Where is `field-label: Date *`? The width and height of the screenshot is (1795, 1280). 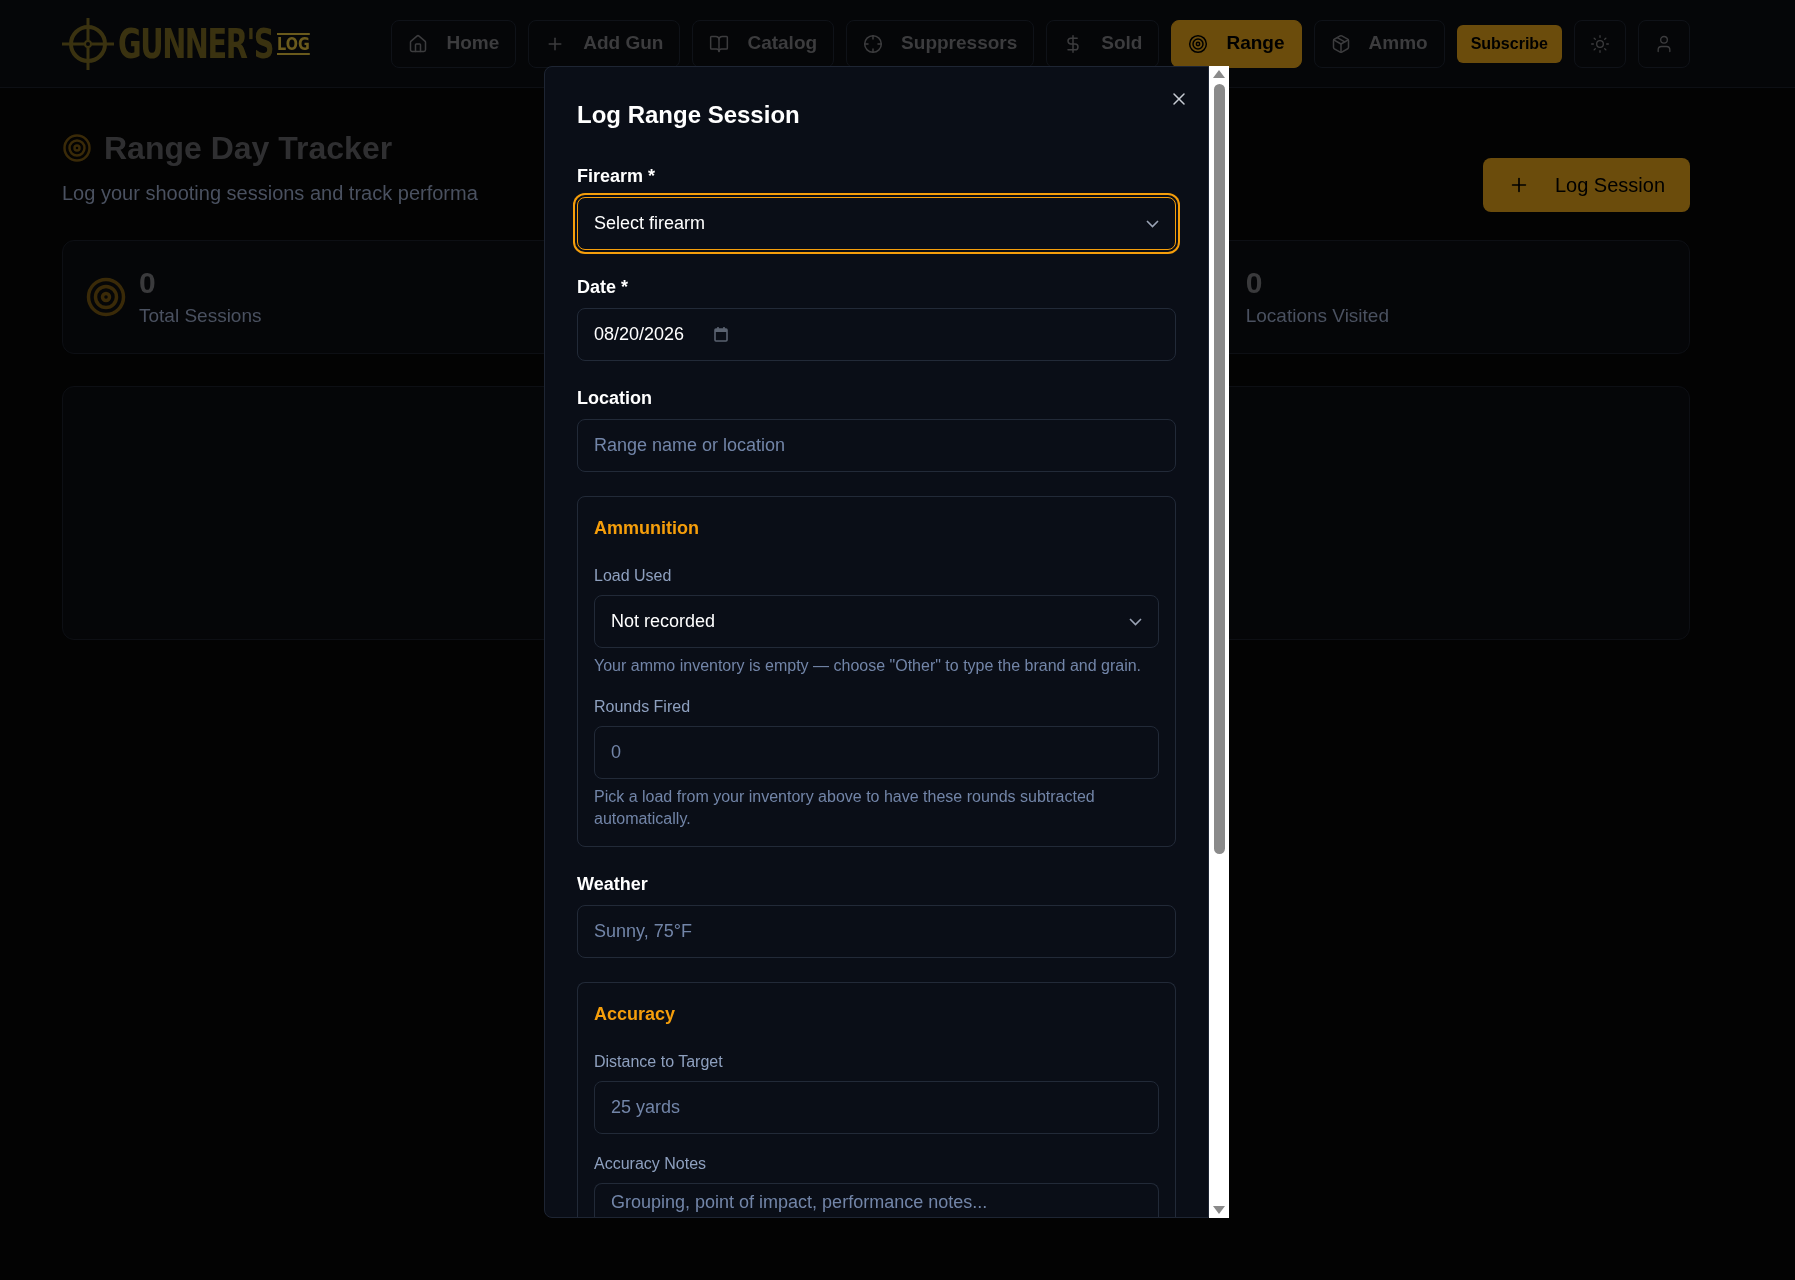 field-label: Date * is located at coordinates (603, 287).